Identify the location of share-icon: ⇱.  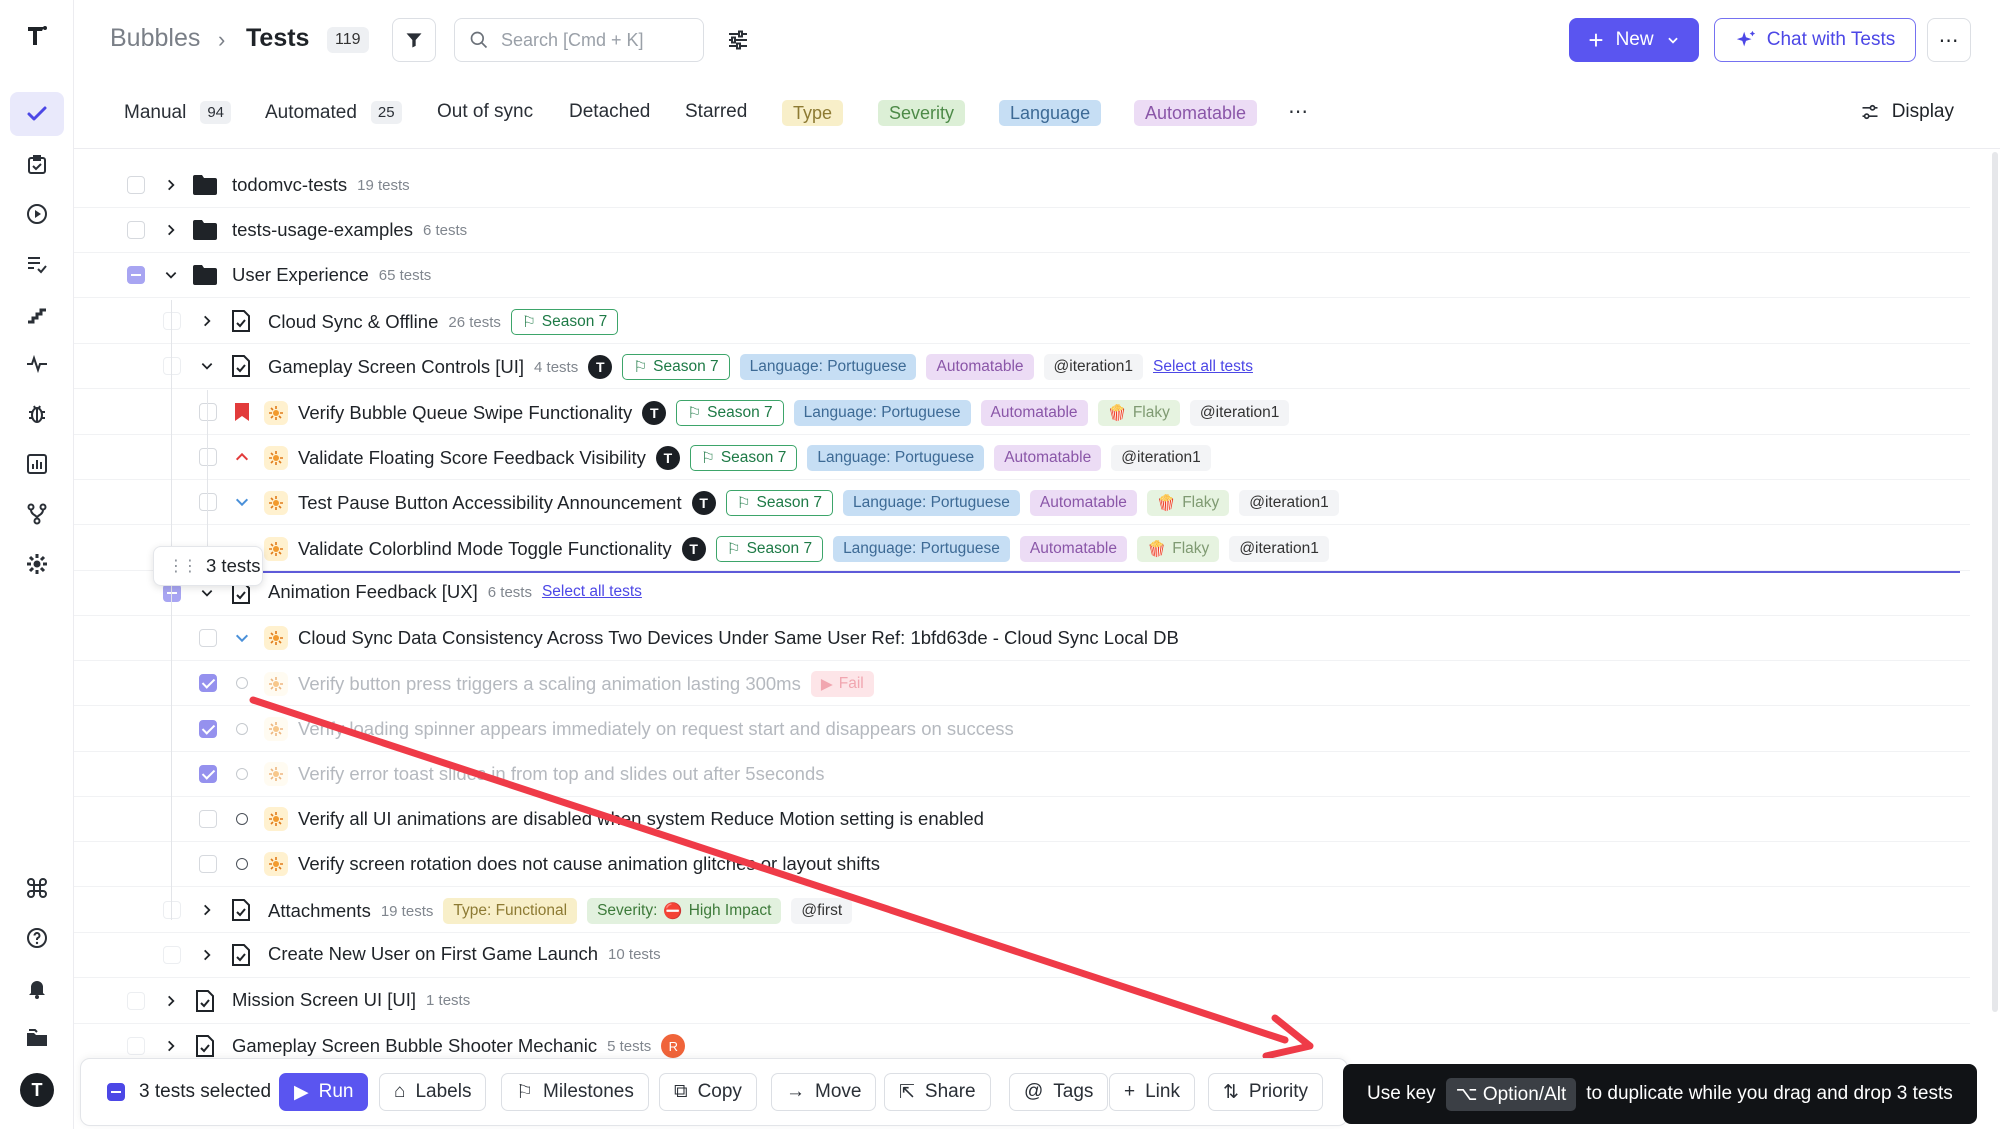
(907, 1092).